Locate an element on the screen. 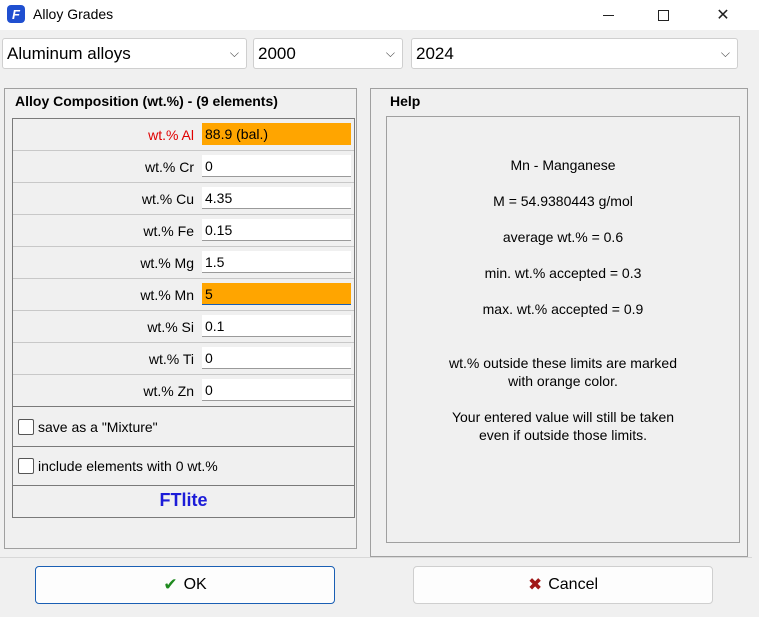  input-fe: 0.15 is located at coordinates (276, 230).